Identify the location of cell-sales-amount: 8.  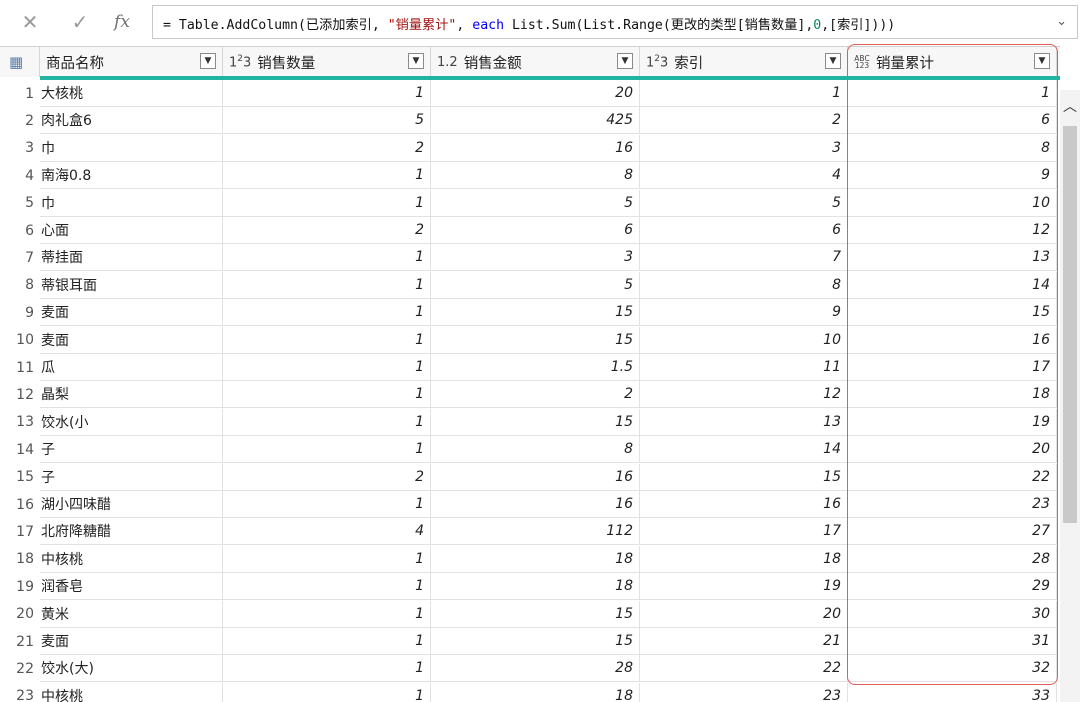
(535, 450).